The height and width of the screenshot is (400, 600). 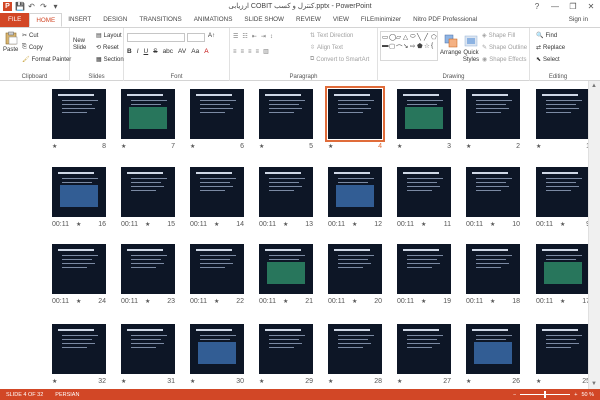 I want to click on close-button: ✕, so click(x=591, y=6).